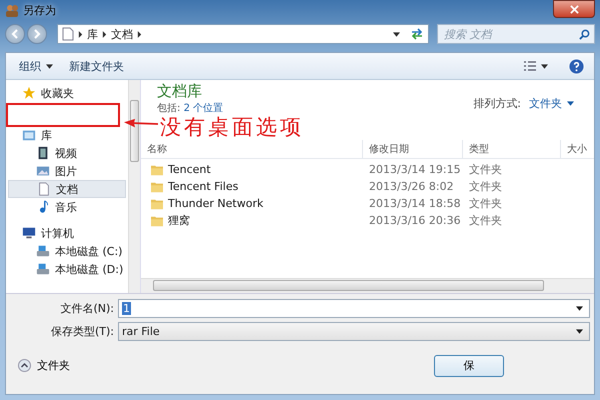  What do you see at coordinates (36, 66) in the screenshot?
I see `organize-button: 组织` at bounding box center [36, 66].